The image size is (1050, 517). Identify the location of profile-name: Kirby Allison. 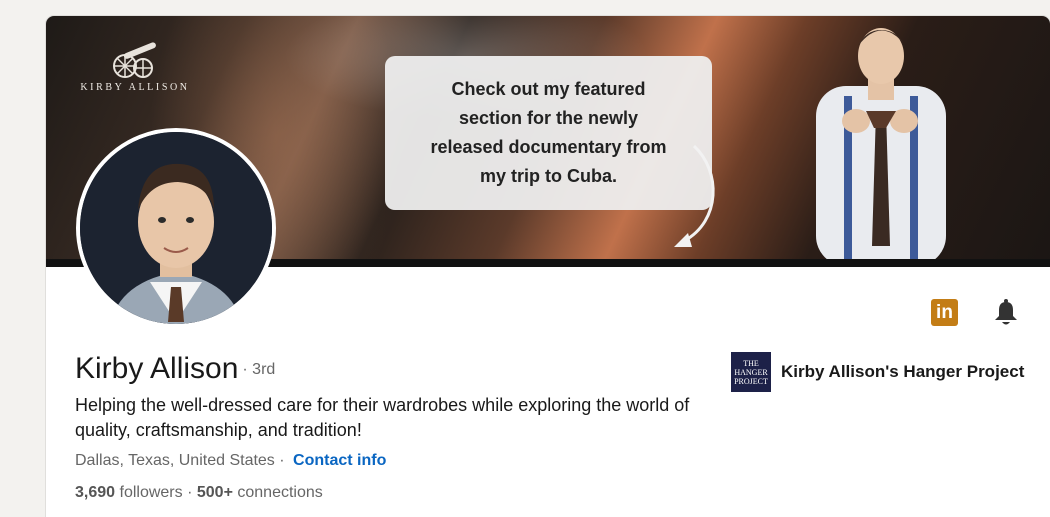
(157, 368).